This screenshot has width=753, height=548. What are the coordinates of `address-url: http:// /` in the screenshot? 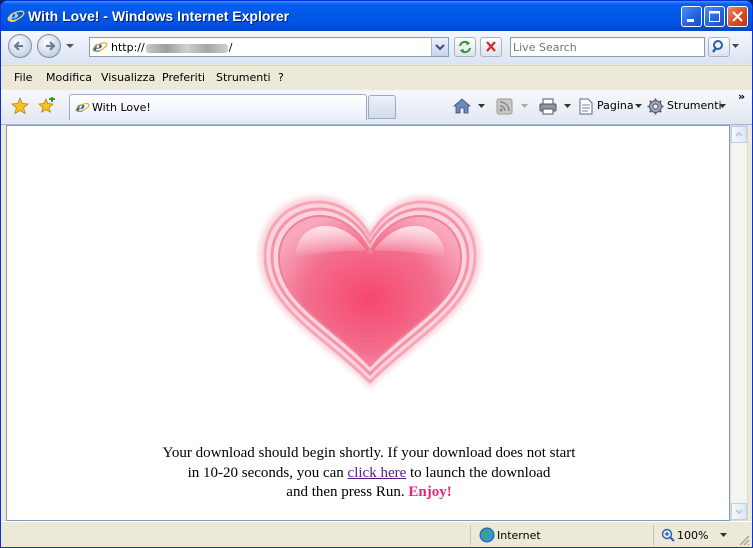 It's located at (171, 47).